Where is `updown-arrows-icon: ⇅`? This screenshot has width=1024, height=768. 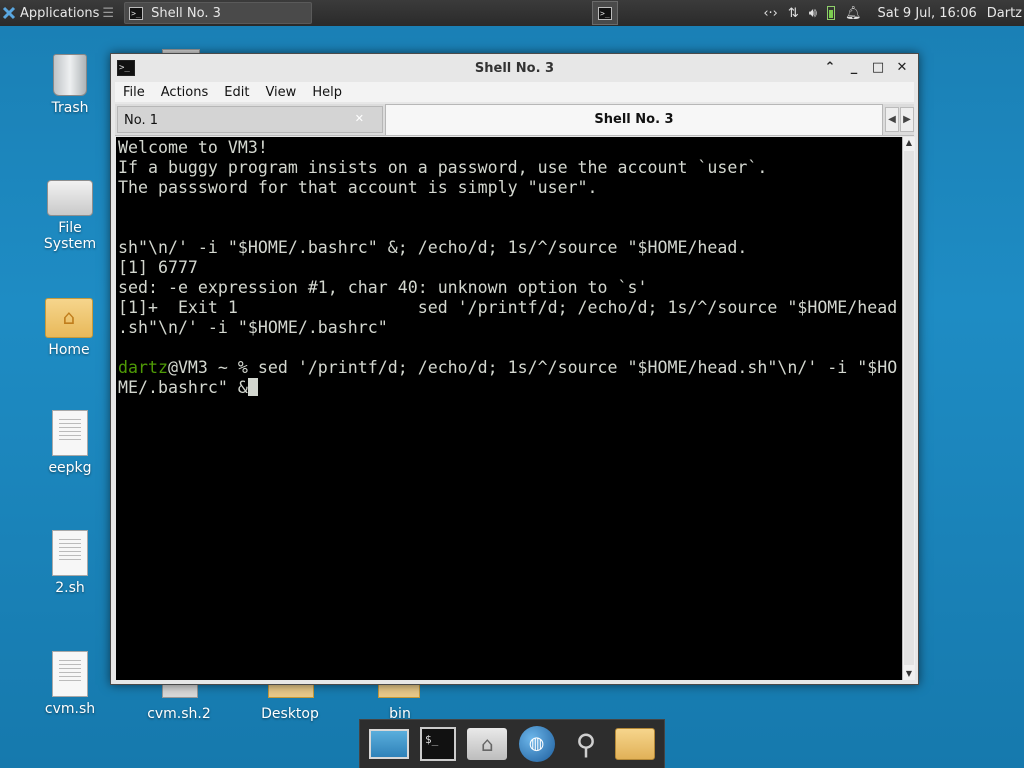
updown-arrows-icon: ⇅ is located at coordinates (793, 13).